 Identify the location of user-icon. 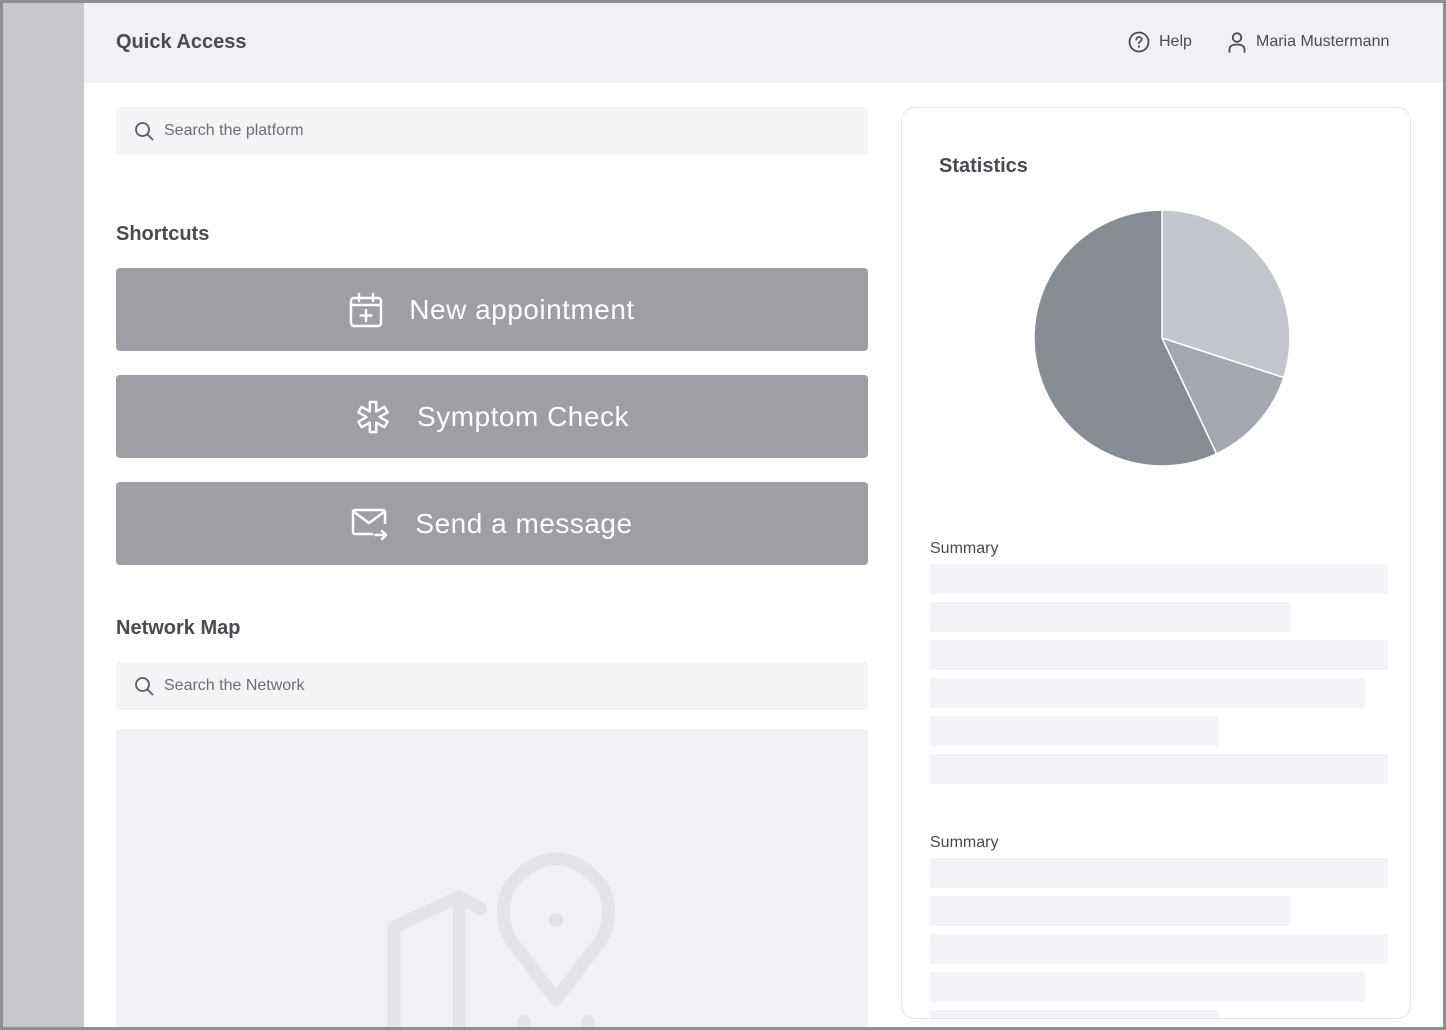
(1237, 42).